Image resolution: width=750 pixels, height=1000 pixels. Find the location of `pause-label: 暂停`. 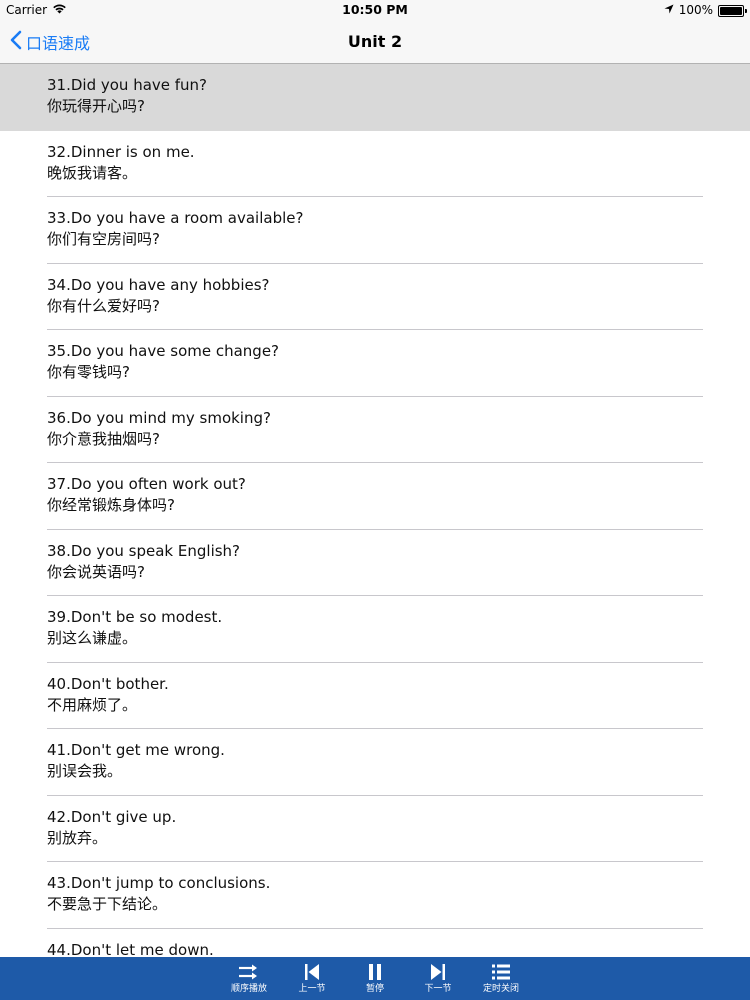

pause-label: 暂停 is located at coordinates (374, 989).